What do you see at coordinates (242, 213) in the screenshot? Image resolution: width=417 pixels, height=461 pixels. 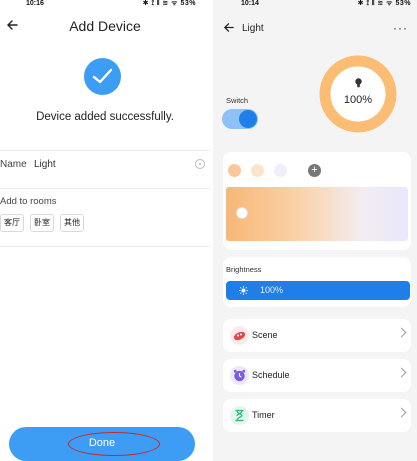 I see `color-picker-handle` at bounding box center [242, 213].